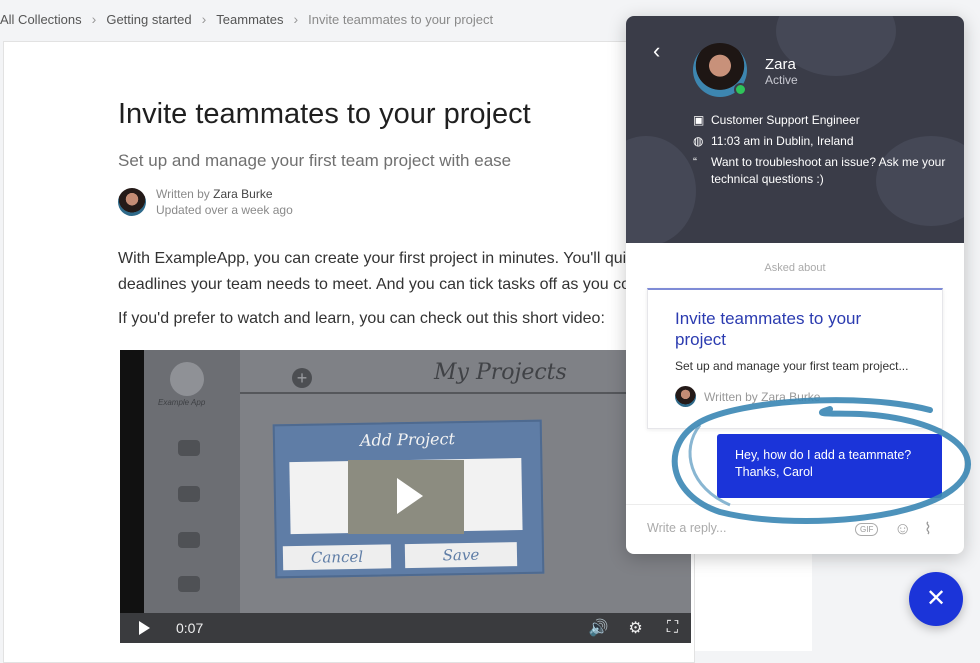  I want to click on video-time: 0:07, so click(190, 628).